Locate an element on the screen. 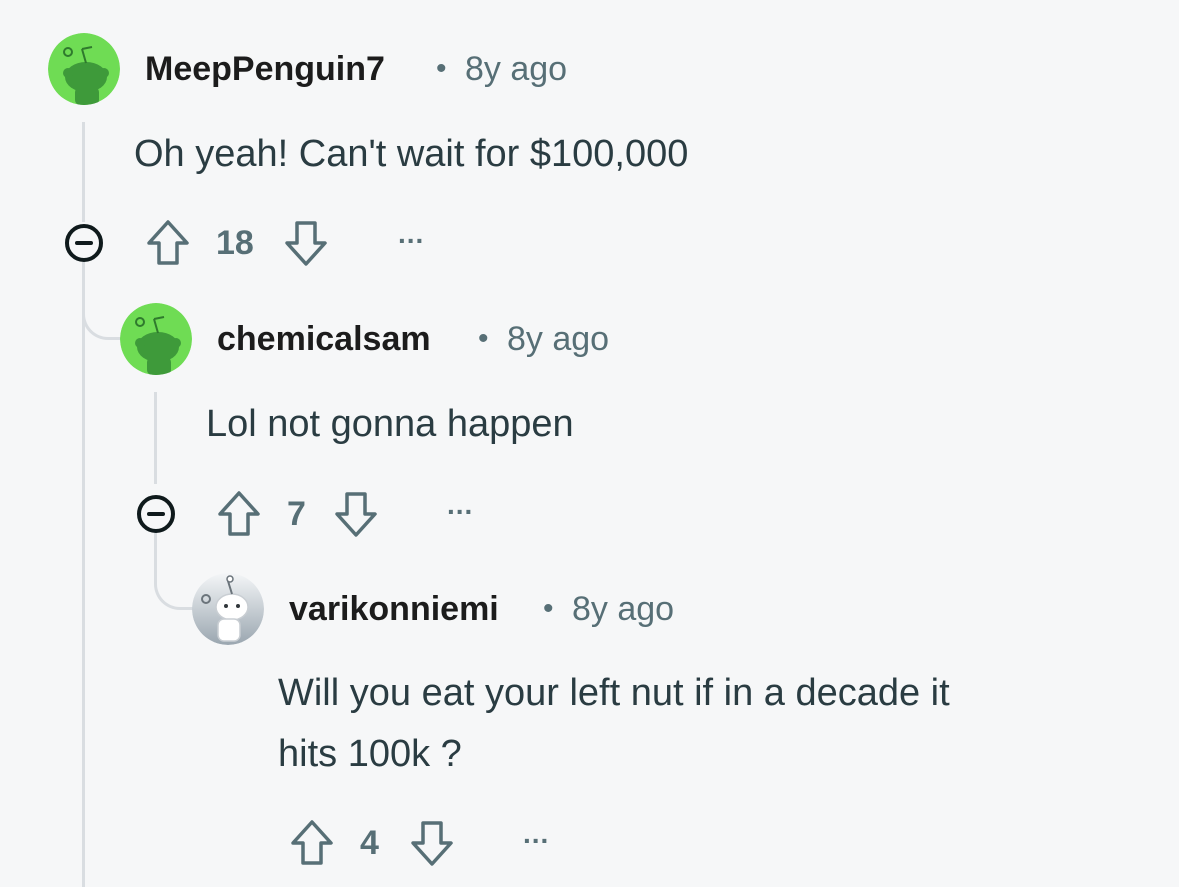  vote-score: 18 is located at coordinates (235, 243).